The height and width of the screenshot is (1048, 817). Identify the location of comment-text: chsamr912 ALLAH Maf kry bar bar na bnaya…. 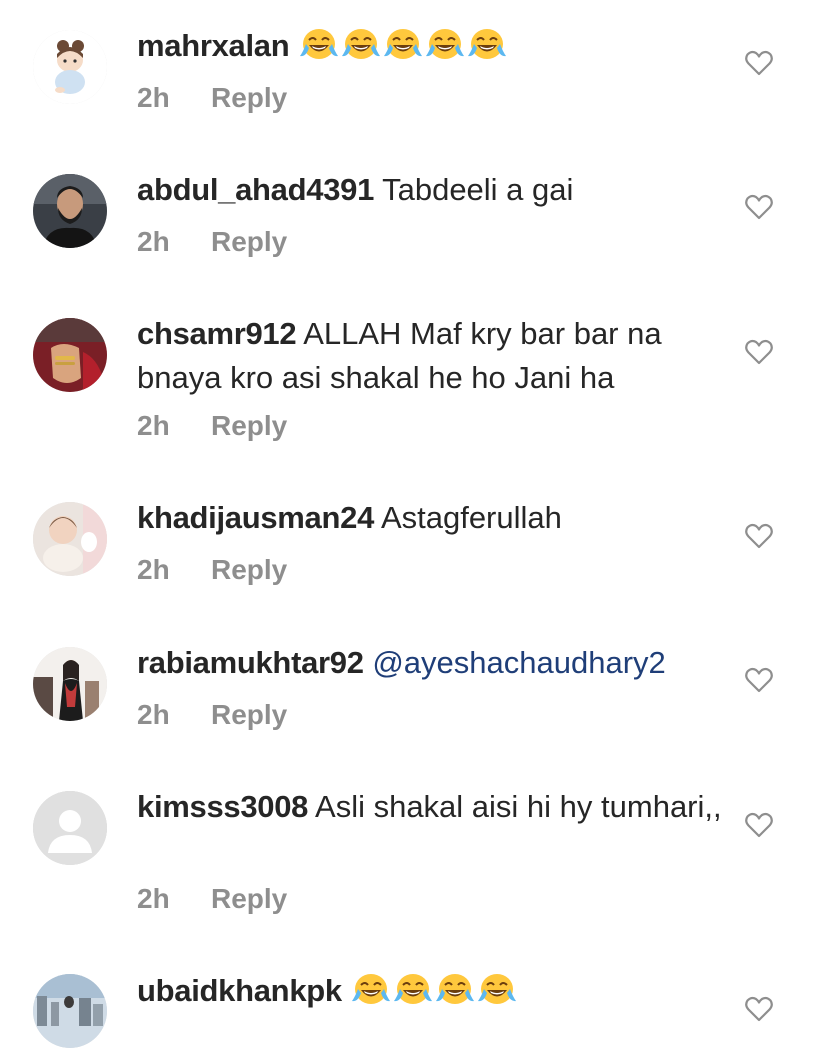
(432, 356).